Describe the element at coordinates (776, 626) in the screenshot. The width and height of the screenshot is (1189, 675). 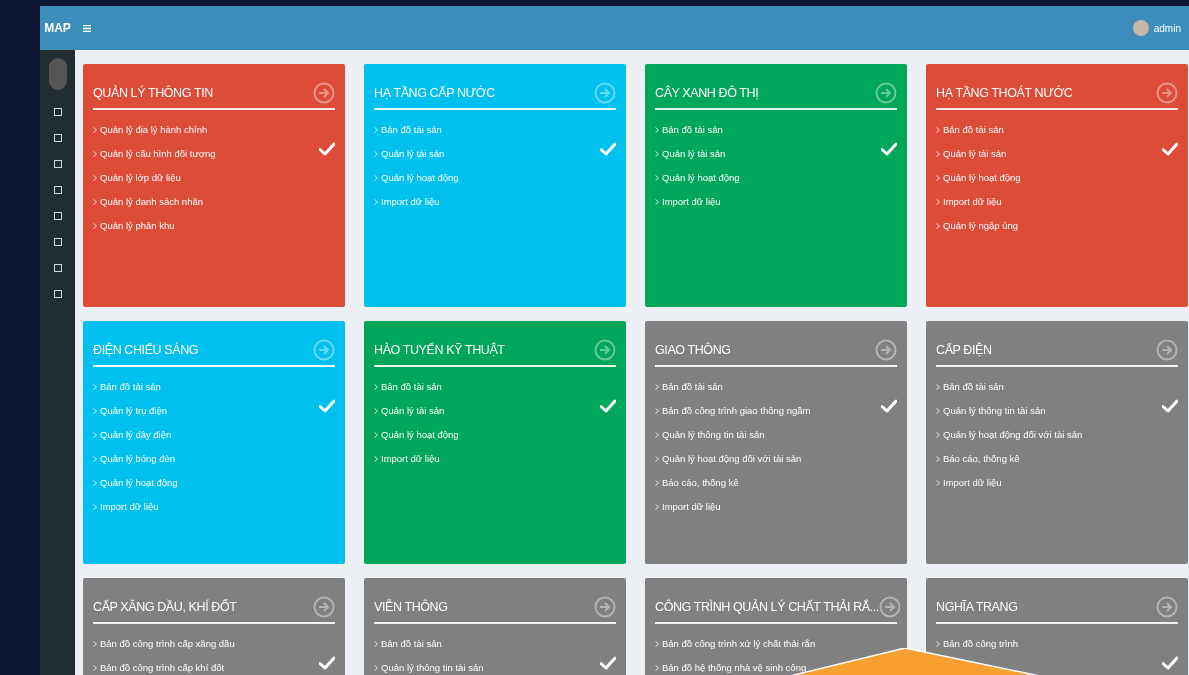
I see `module-card: CÔNG TRÌNH QUẢN LÝ CHẤT THẢI RẮ... Bản đồ công trình xử lý chất thải rắn Bản đồ hệ thống nhà vệ sinh công` at that location.